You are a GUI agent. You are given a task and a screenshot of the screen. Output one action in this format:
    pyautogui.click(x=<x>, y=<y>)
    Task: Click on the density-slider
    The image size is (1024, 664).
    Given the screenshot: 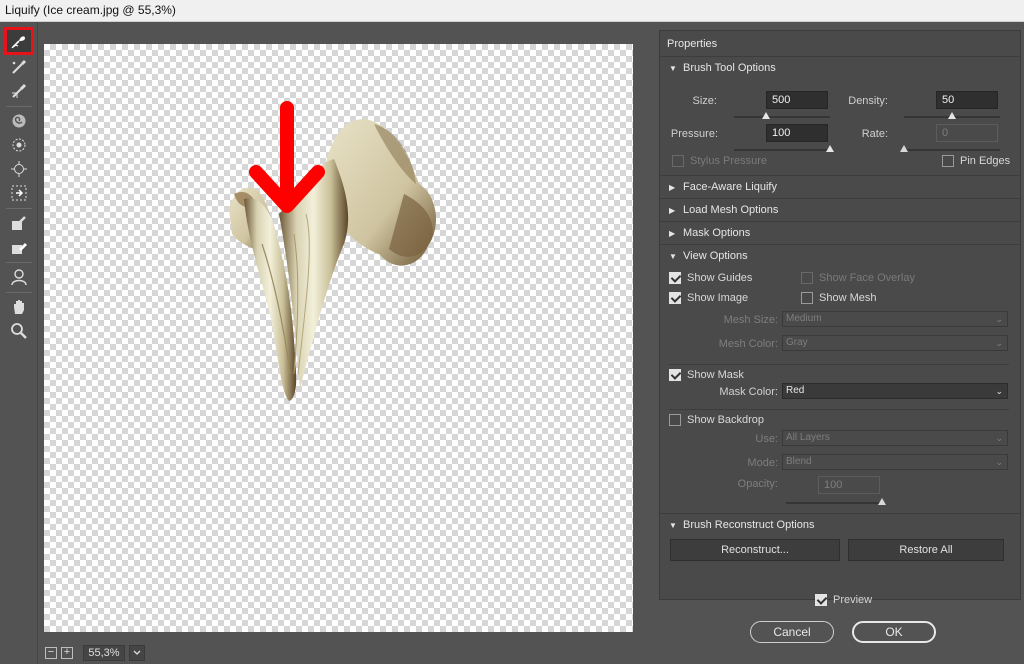 What is the action you would take?
    pyautogui.click(x=952, y=115)
    